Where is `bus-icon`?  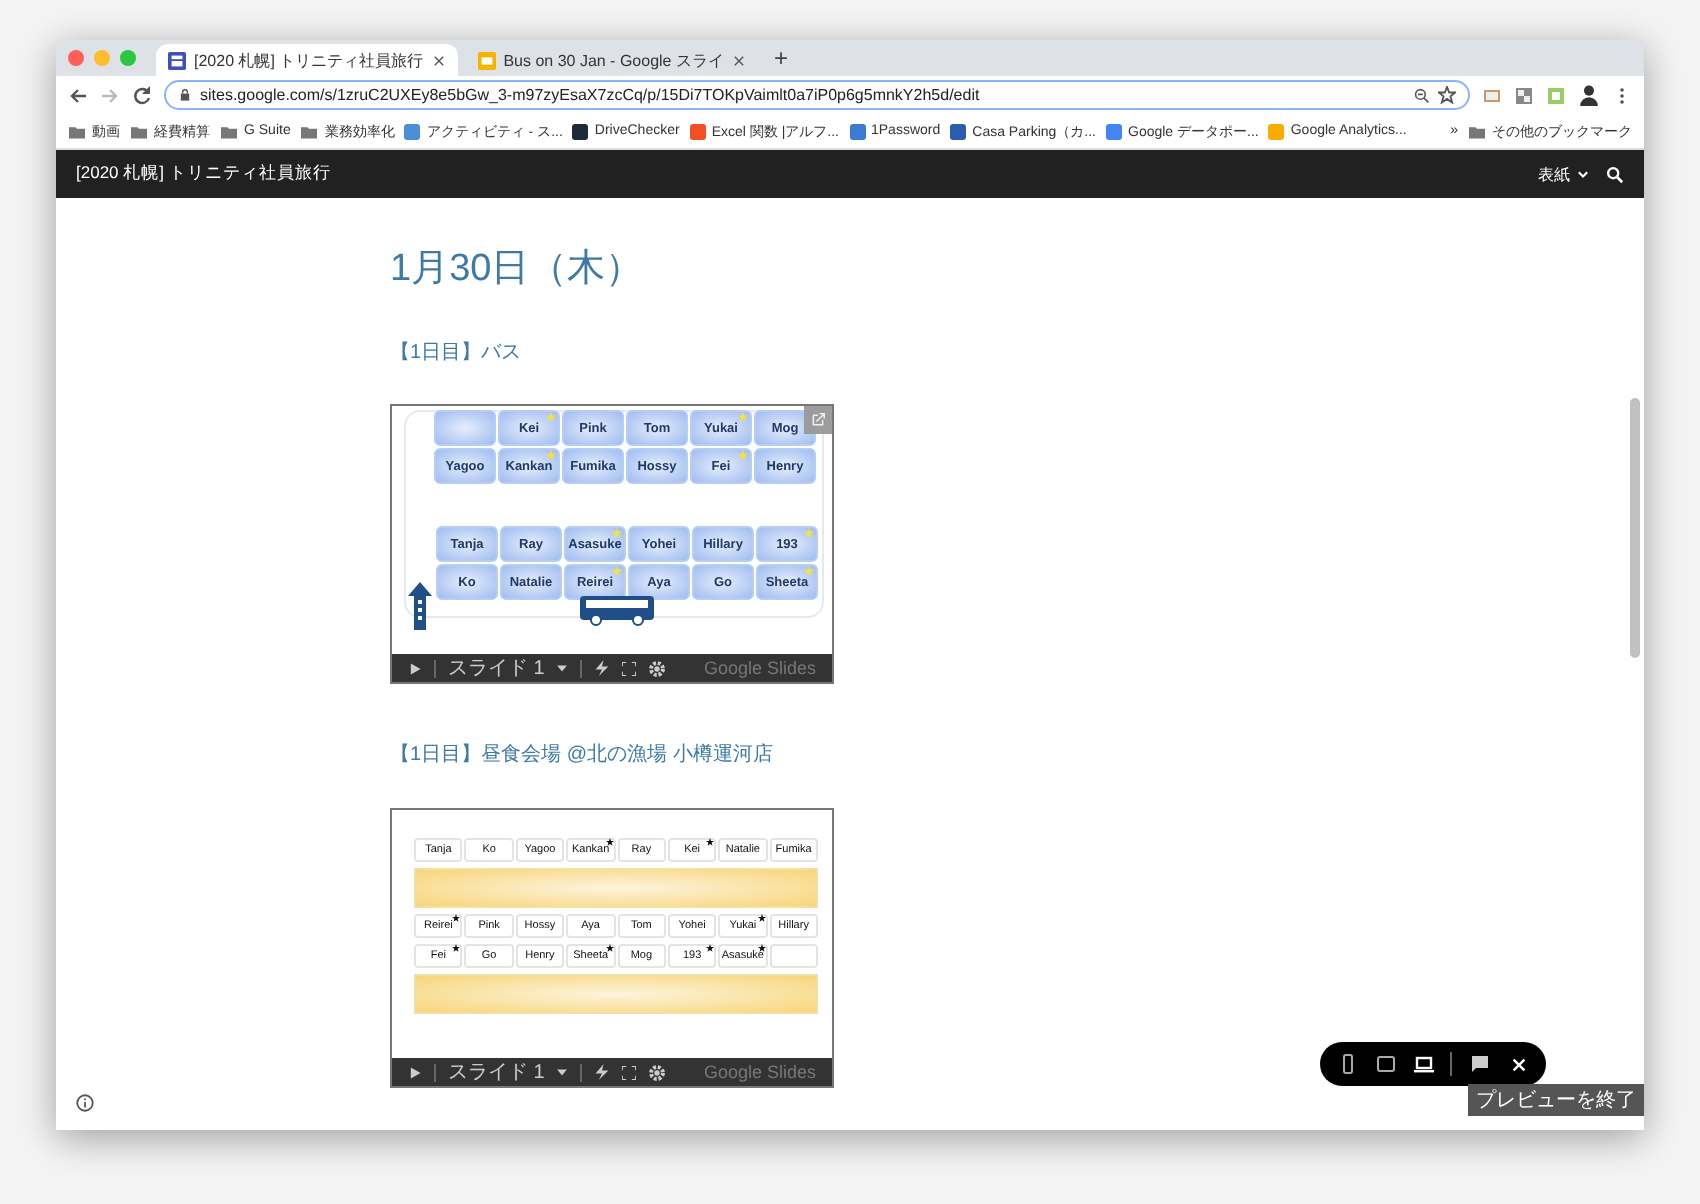 bus-icon is located at coordinates (617, 610).